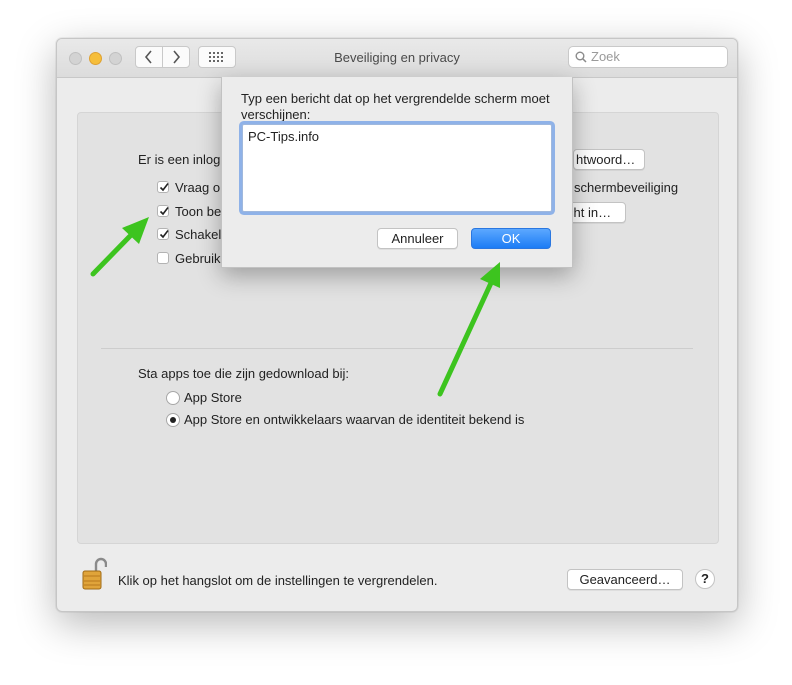 Image resolution: width=792 pixels, height=685 pixels. What do you see at coordinates (198, 187) in the screenshot?
I see `require-password-label: Vraag o` at bounding box center [198, 187].